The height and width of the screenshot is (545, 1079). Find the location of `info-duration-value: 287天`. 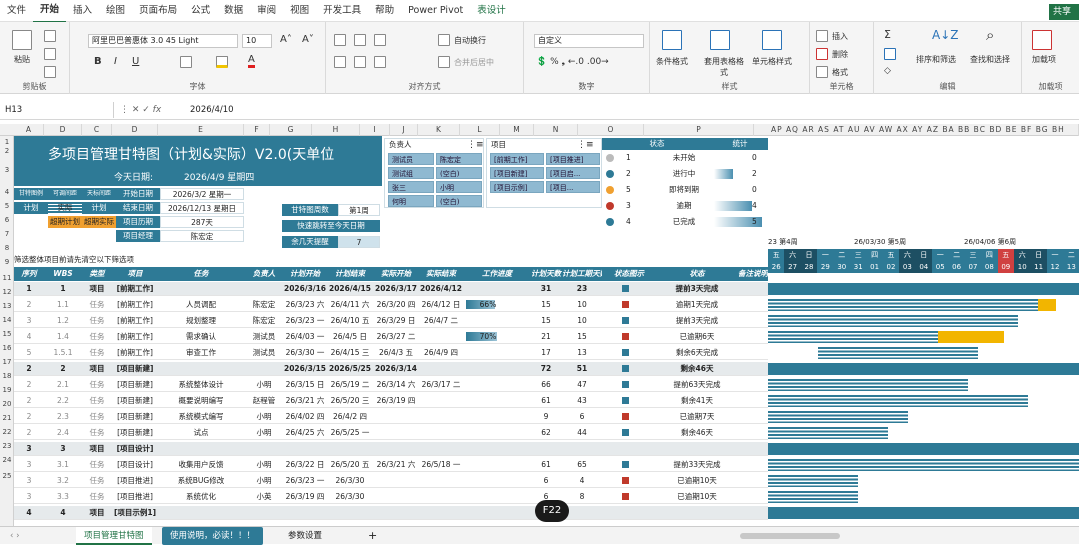

info-duration-value: 287天 is located at coordinates (202, 222).